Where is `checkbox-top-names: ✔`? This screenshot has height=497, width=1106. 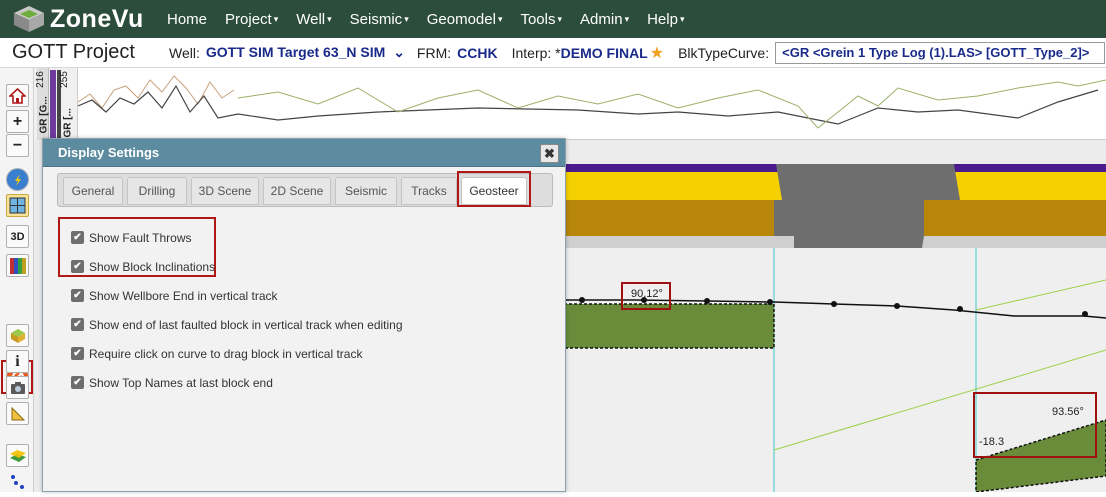 checkbox-top-names: ✔ is located at coordinates (77, 382).